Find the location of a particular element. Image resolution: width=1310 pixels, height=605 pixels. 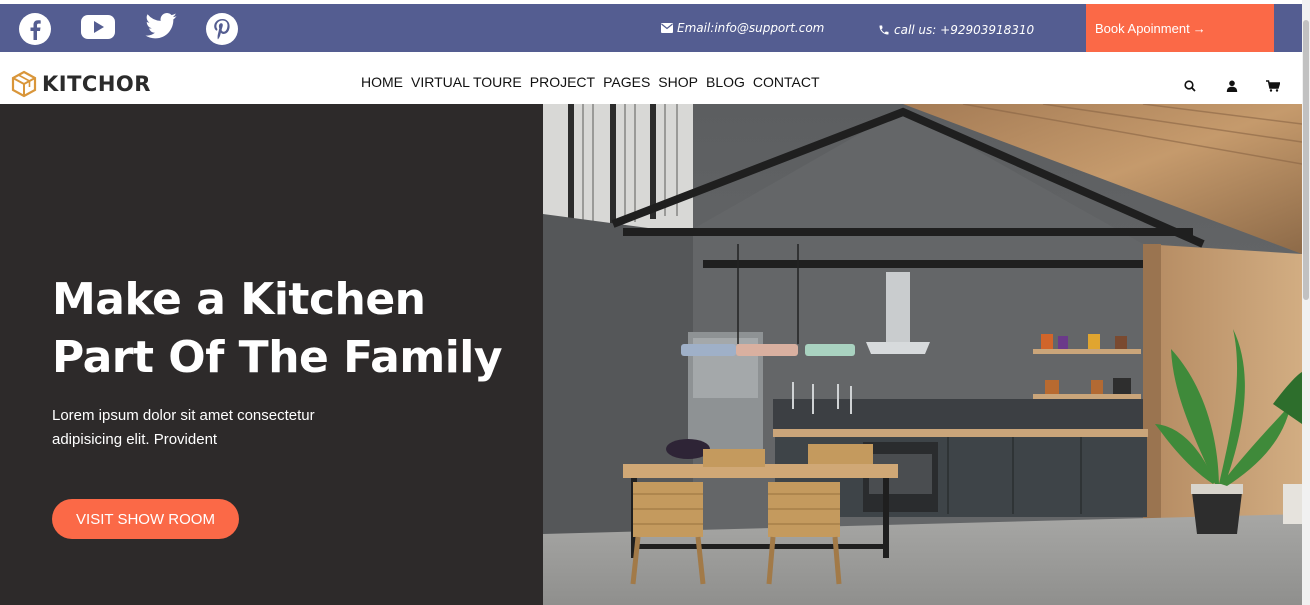

logo-text: KITCHOR is located at coordinates (96, 84).